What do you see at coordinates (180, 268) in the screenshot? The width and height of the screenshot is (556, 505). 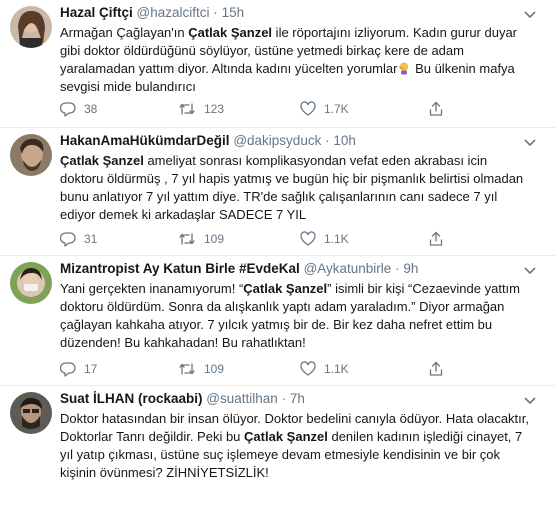 I see `display-name: Mizantropist Ay Katun Birle #EvdeKal` at bounding box center [180, 268].